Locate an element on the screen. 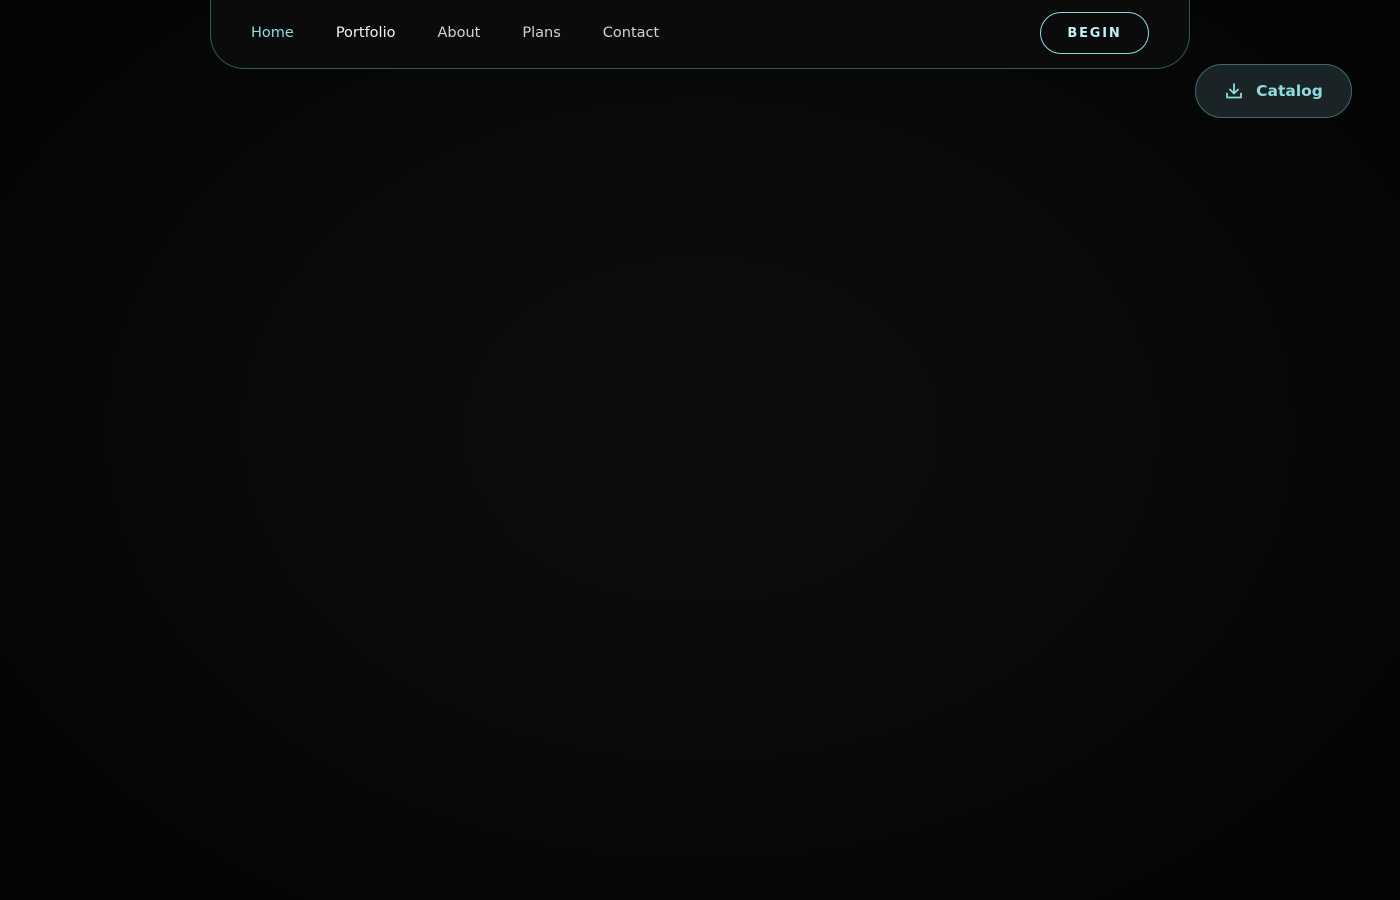 This screenshot has width=1400, height=900. catalog-button: Catalog is located at coordinates (1273, 91).